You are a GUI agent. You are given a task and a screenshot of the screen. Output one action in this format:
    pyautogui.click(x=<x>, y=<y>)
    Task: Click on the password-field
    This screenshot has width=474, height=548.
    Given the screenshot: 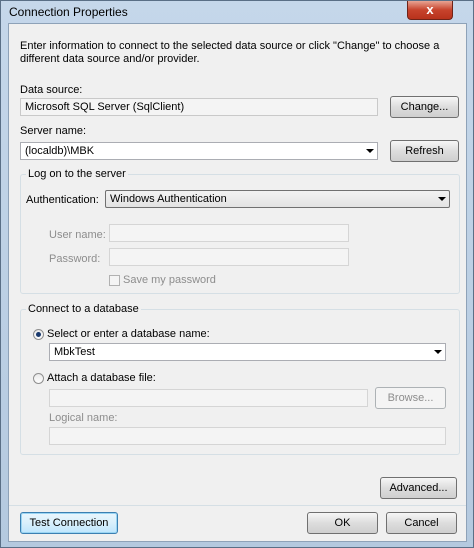 What is the action you would take?
    pyautogui.click(x=229, y=257)
    